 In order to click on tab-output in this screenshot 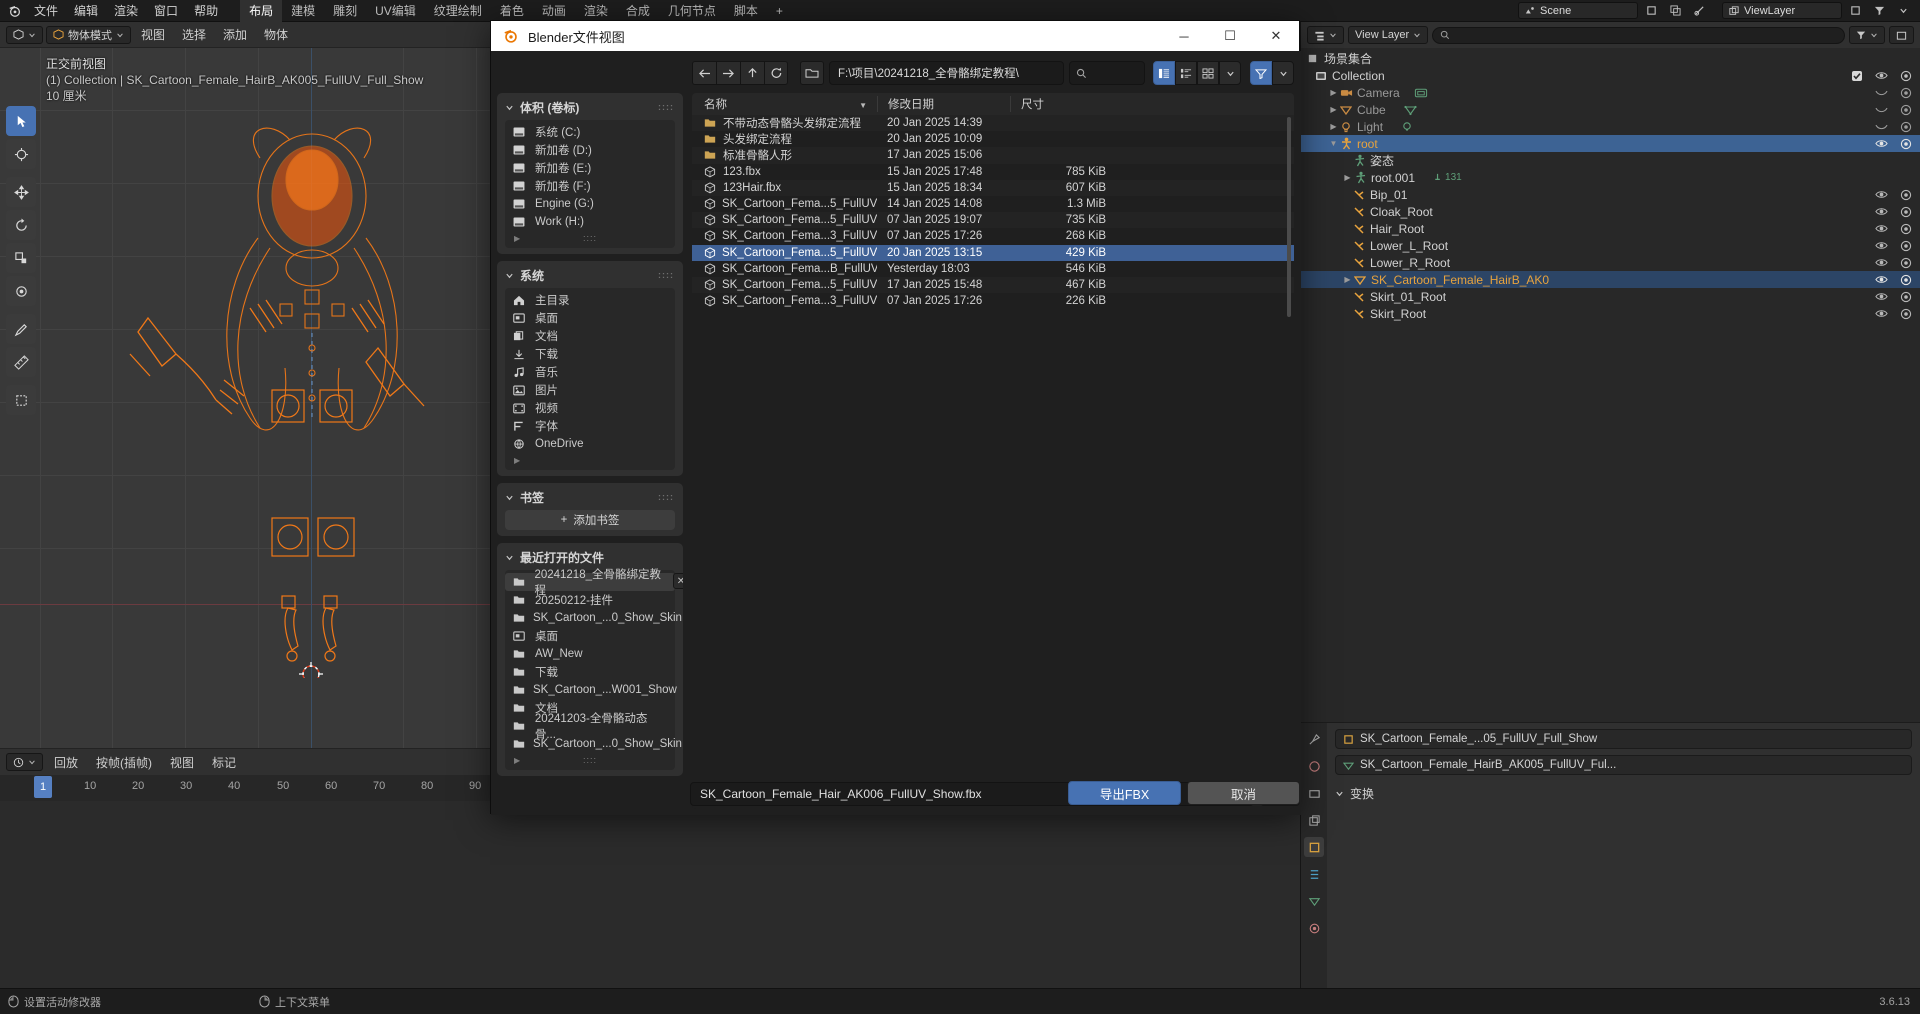, I will do `click(1314, 793)`.